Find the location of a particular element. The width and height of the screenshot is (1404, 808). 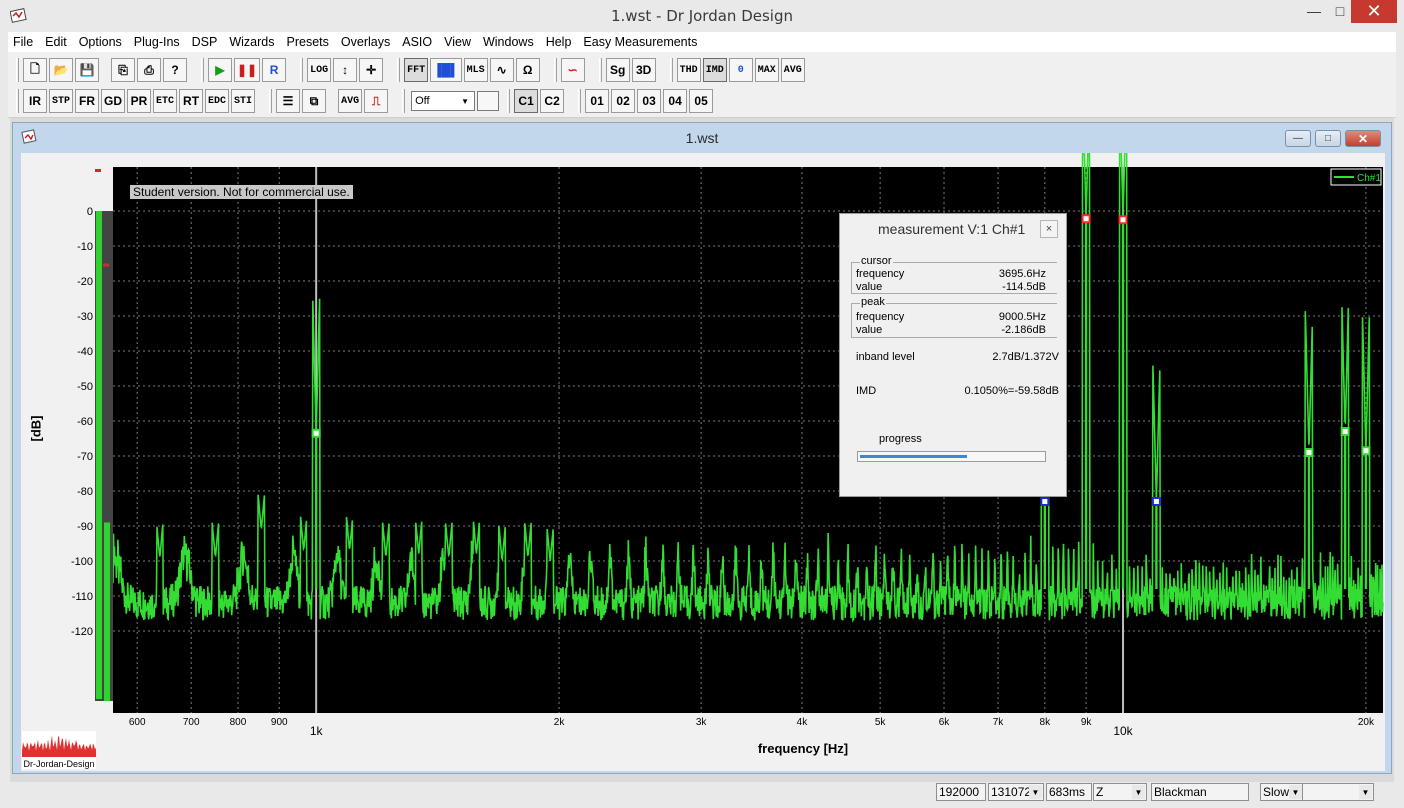

mode-edc-button: EDC is located at coordinates (217, 101).